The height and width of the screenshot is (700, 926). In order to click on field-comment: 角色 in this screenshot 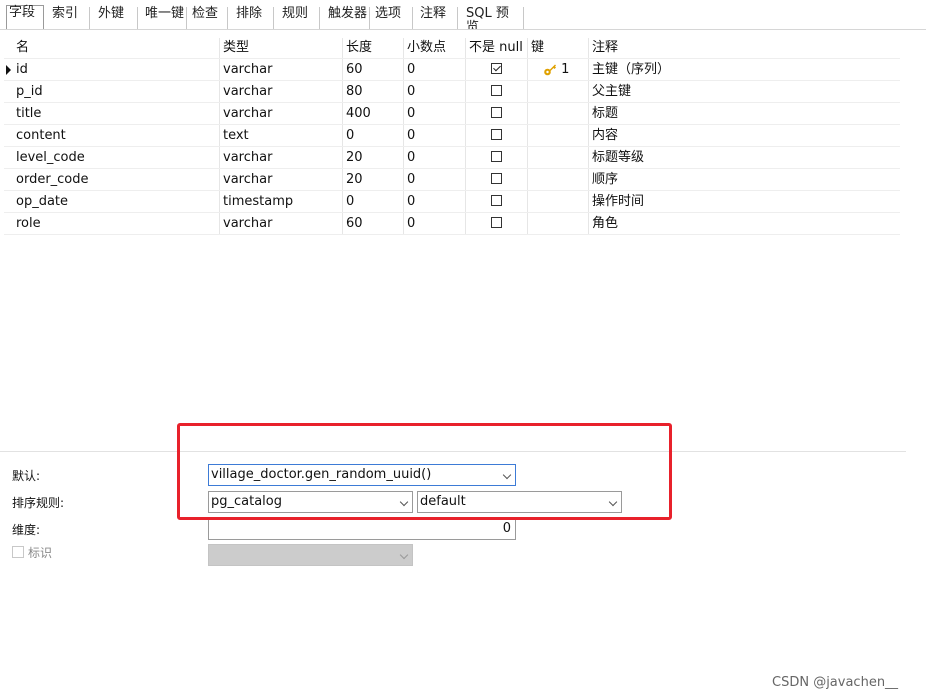, I will do `click(744, 223)`.